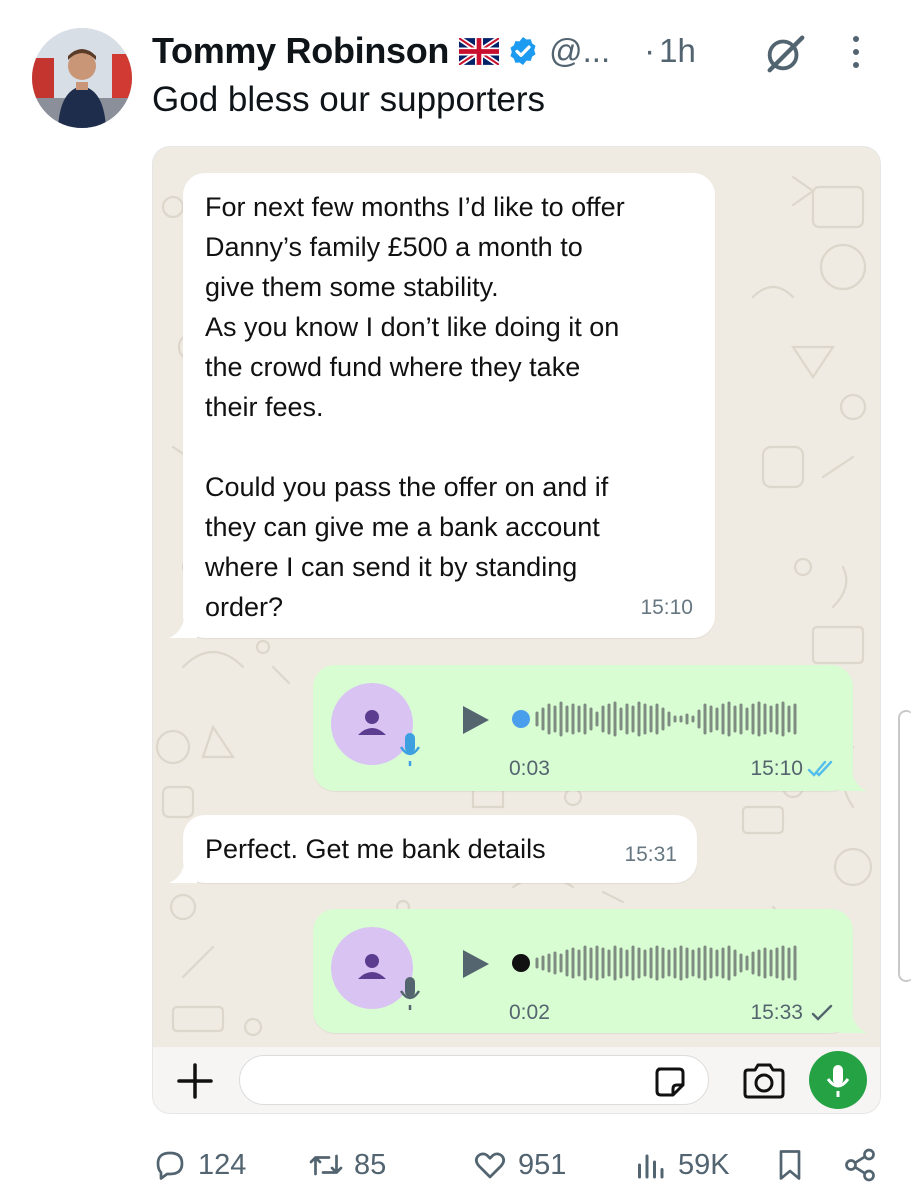  What do you see at coordinates (670, 1082) in the screenshot?
I see `sticker-icon` at bounding box center [670, 1082].